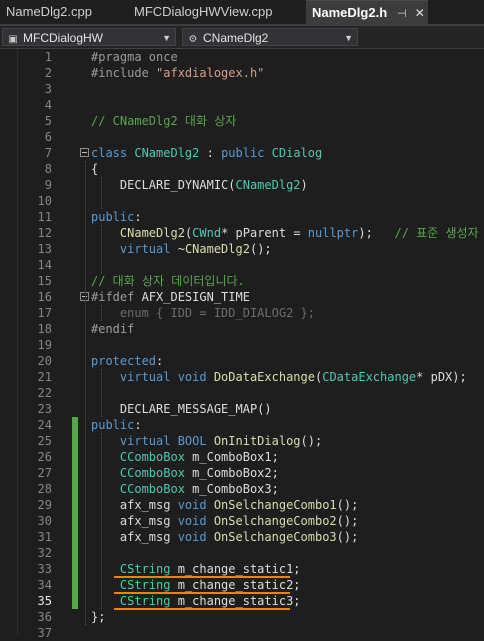  Describe the element at coordinates (202, 577) in the screenshot. I see `highlight-underline` at that location.